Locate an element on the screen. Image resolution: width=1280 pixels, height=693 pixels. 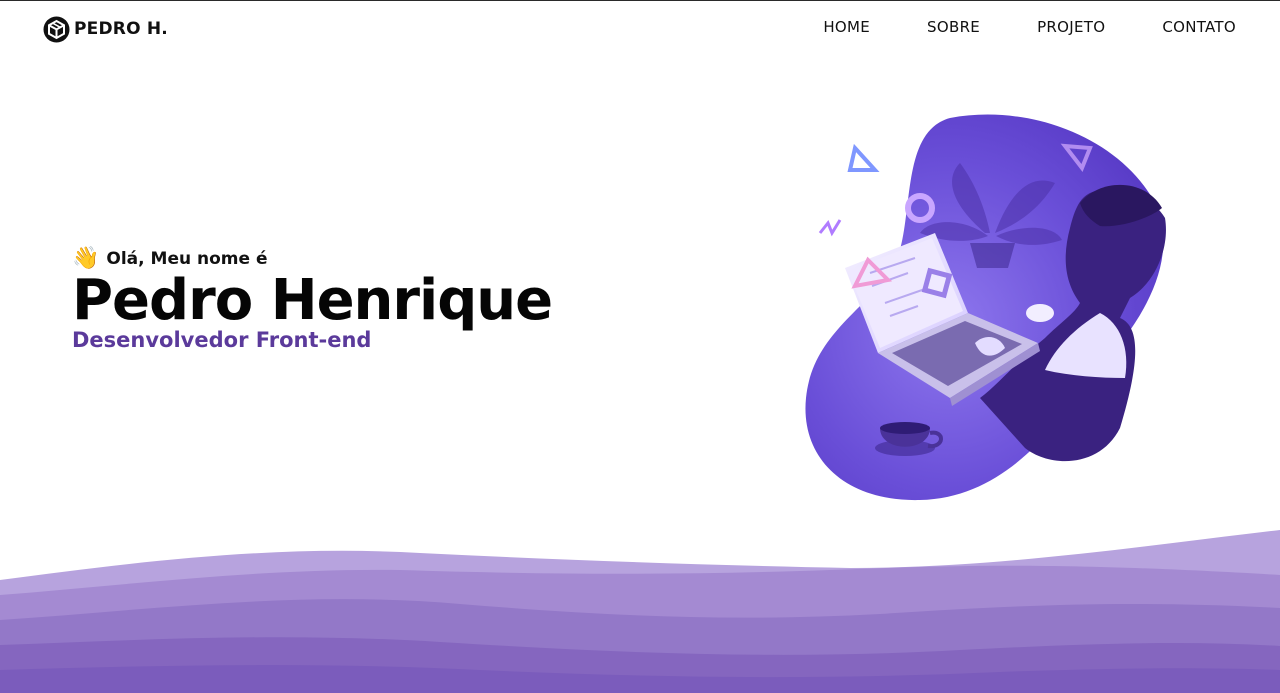
box-logo-icon is located at coordinates (56, 29).